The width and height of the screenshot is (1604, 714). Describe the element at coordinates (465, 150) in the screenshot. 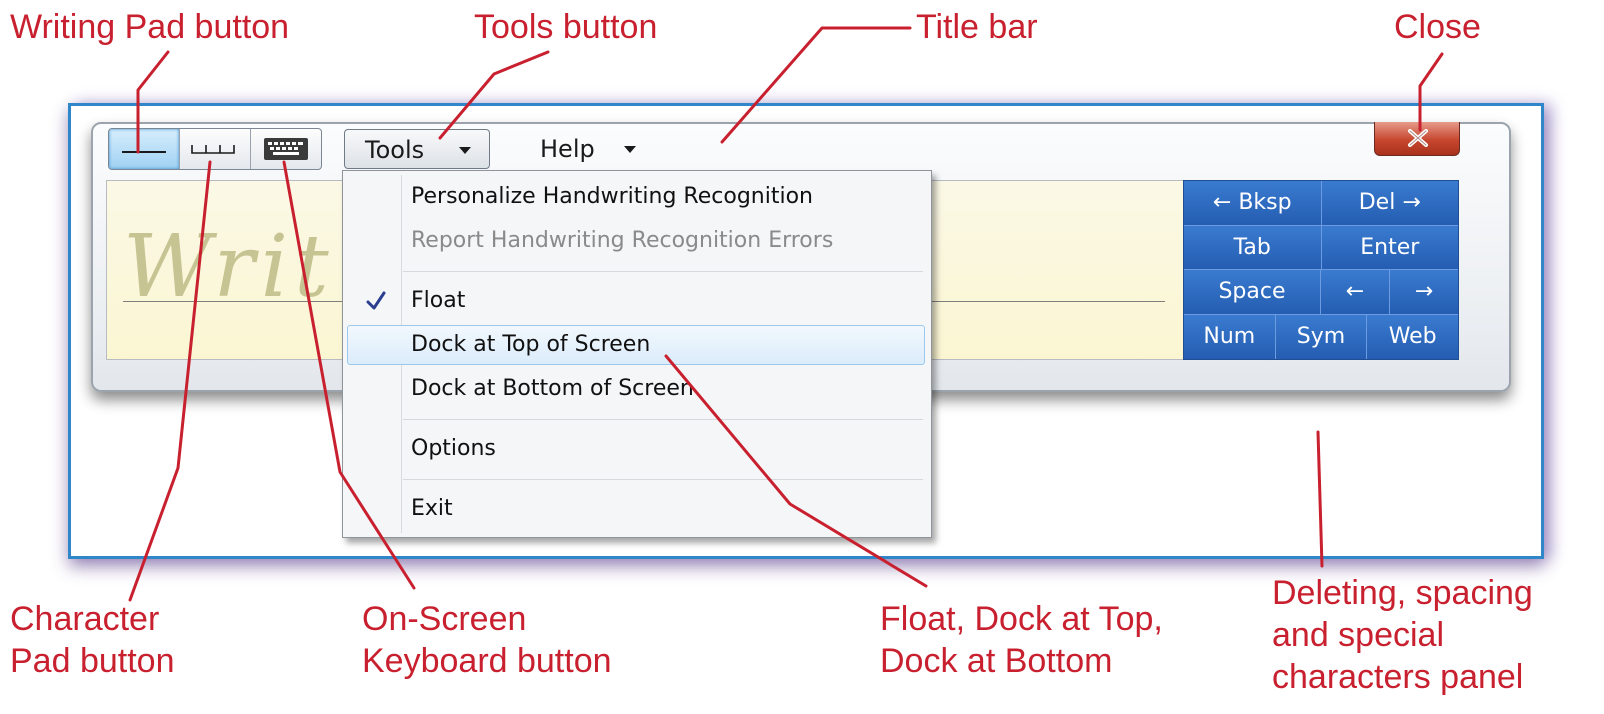

I see `tools-dropdown-arrow-icon` at that location.